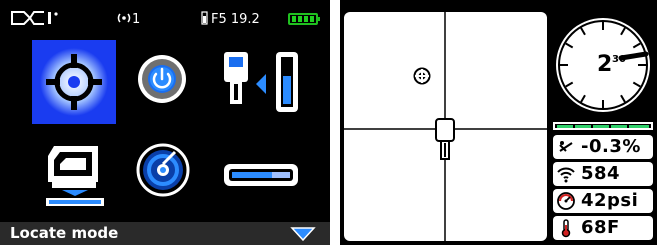  Describe the element at coordinates (422, 76) in the screenshot. I see `locate-point-icon` at that location.